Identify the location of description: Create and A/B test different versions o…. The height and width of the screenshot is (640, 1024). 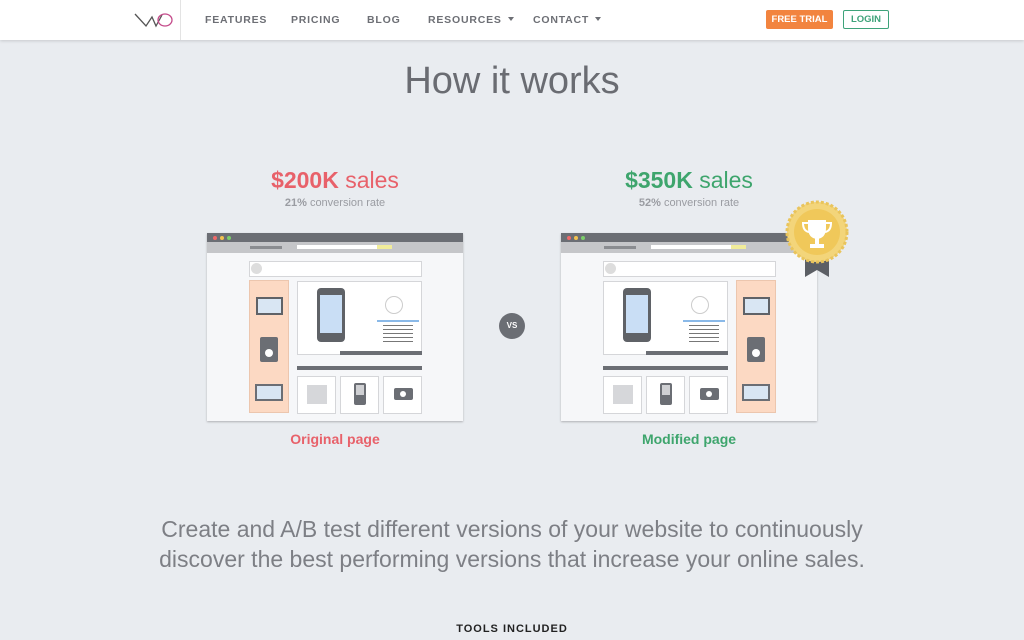
(512, 544).